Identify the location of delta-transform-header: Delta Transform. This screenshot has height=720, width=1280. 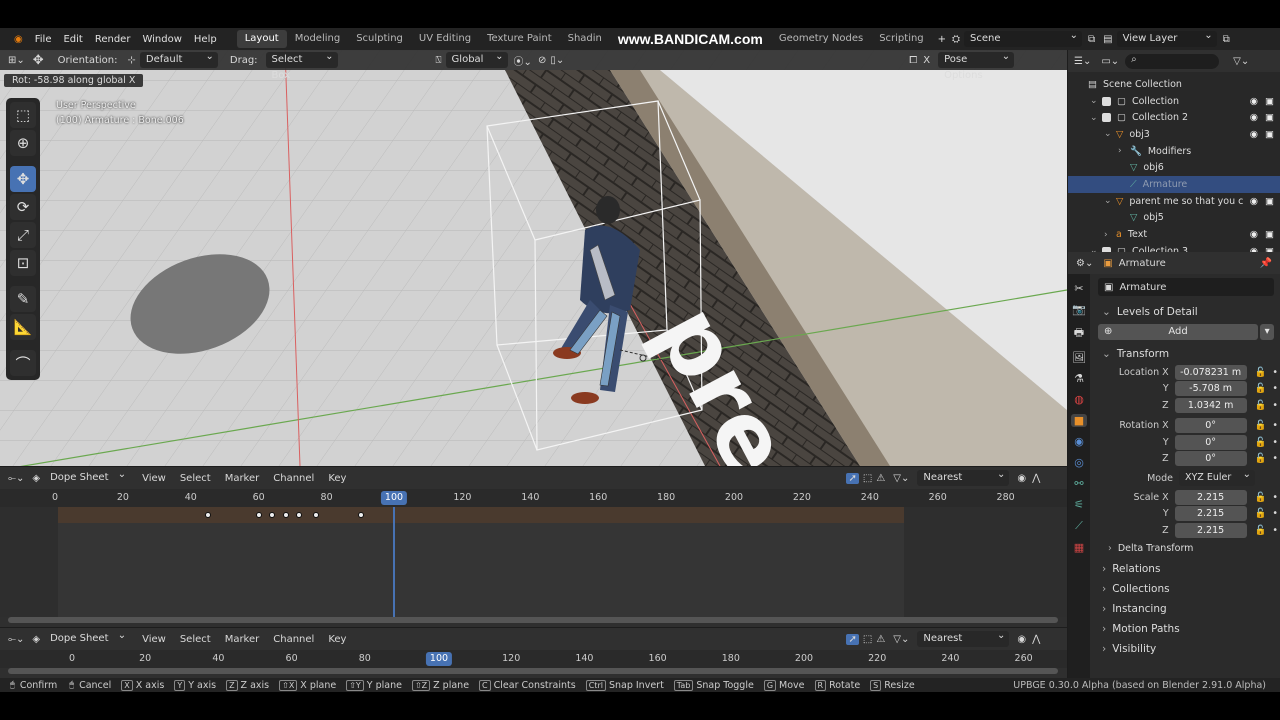
(1185, 549).